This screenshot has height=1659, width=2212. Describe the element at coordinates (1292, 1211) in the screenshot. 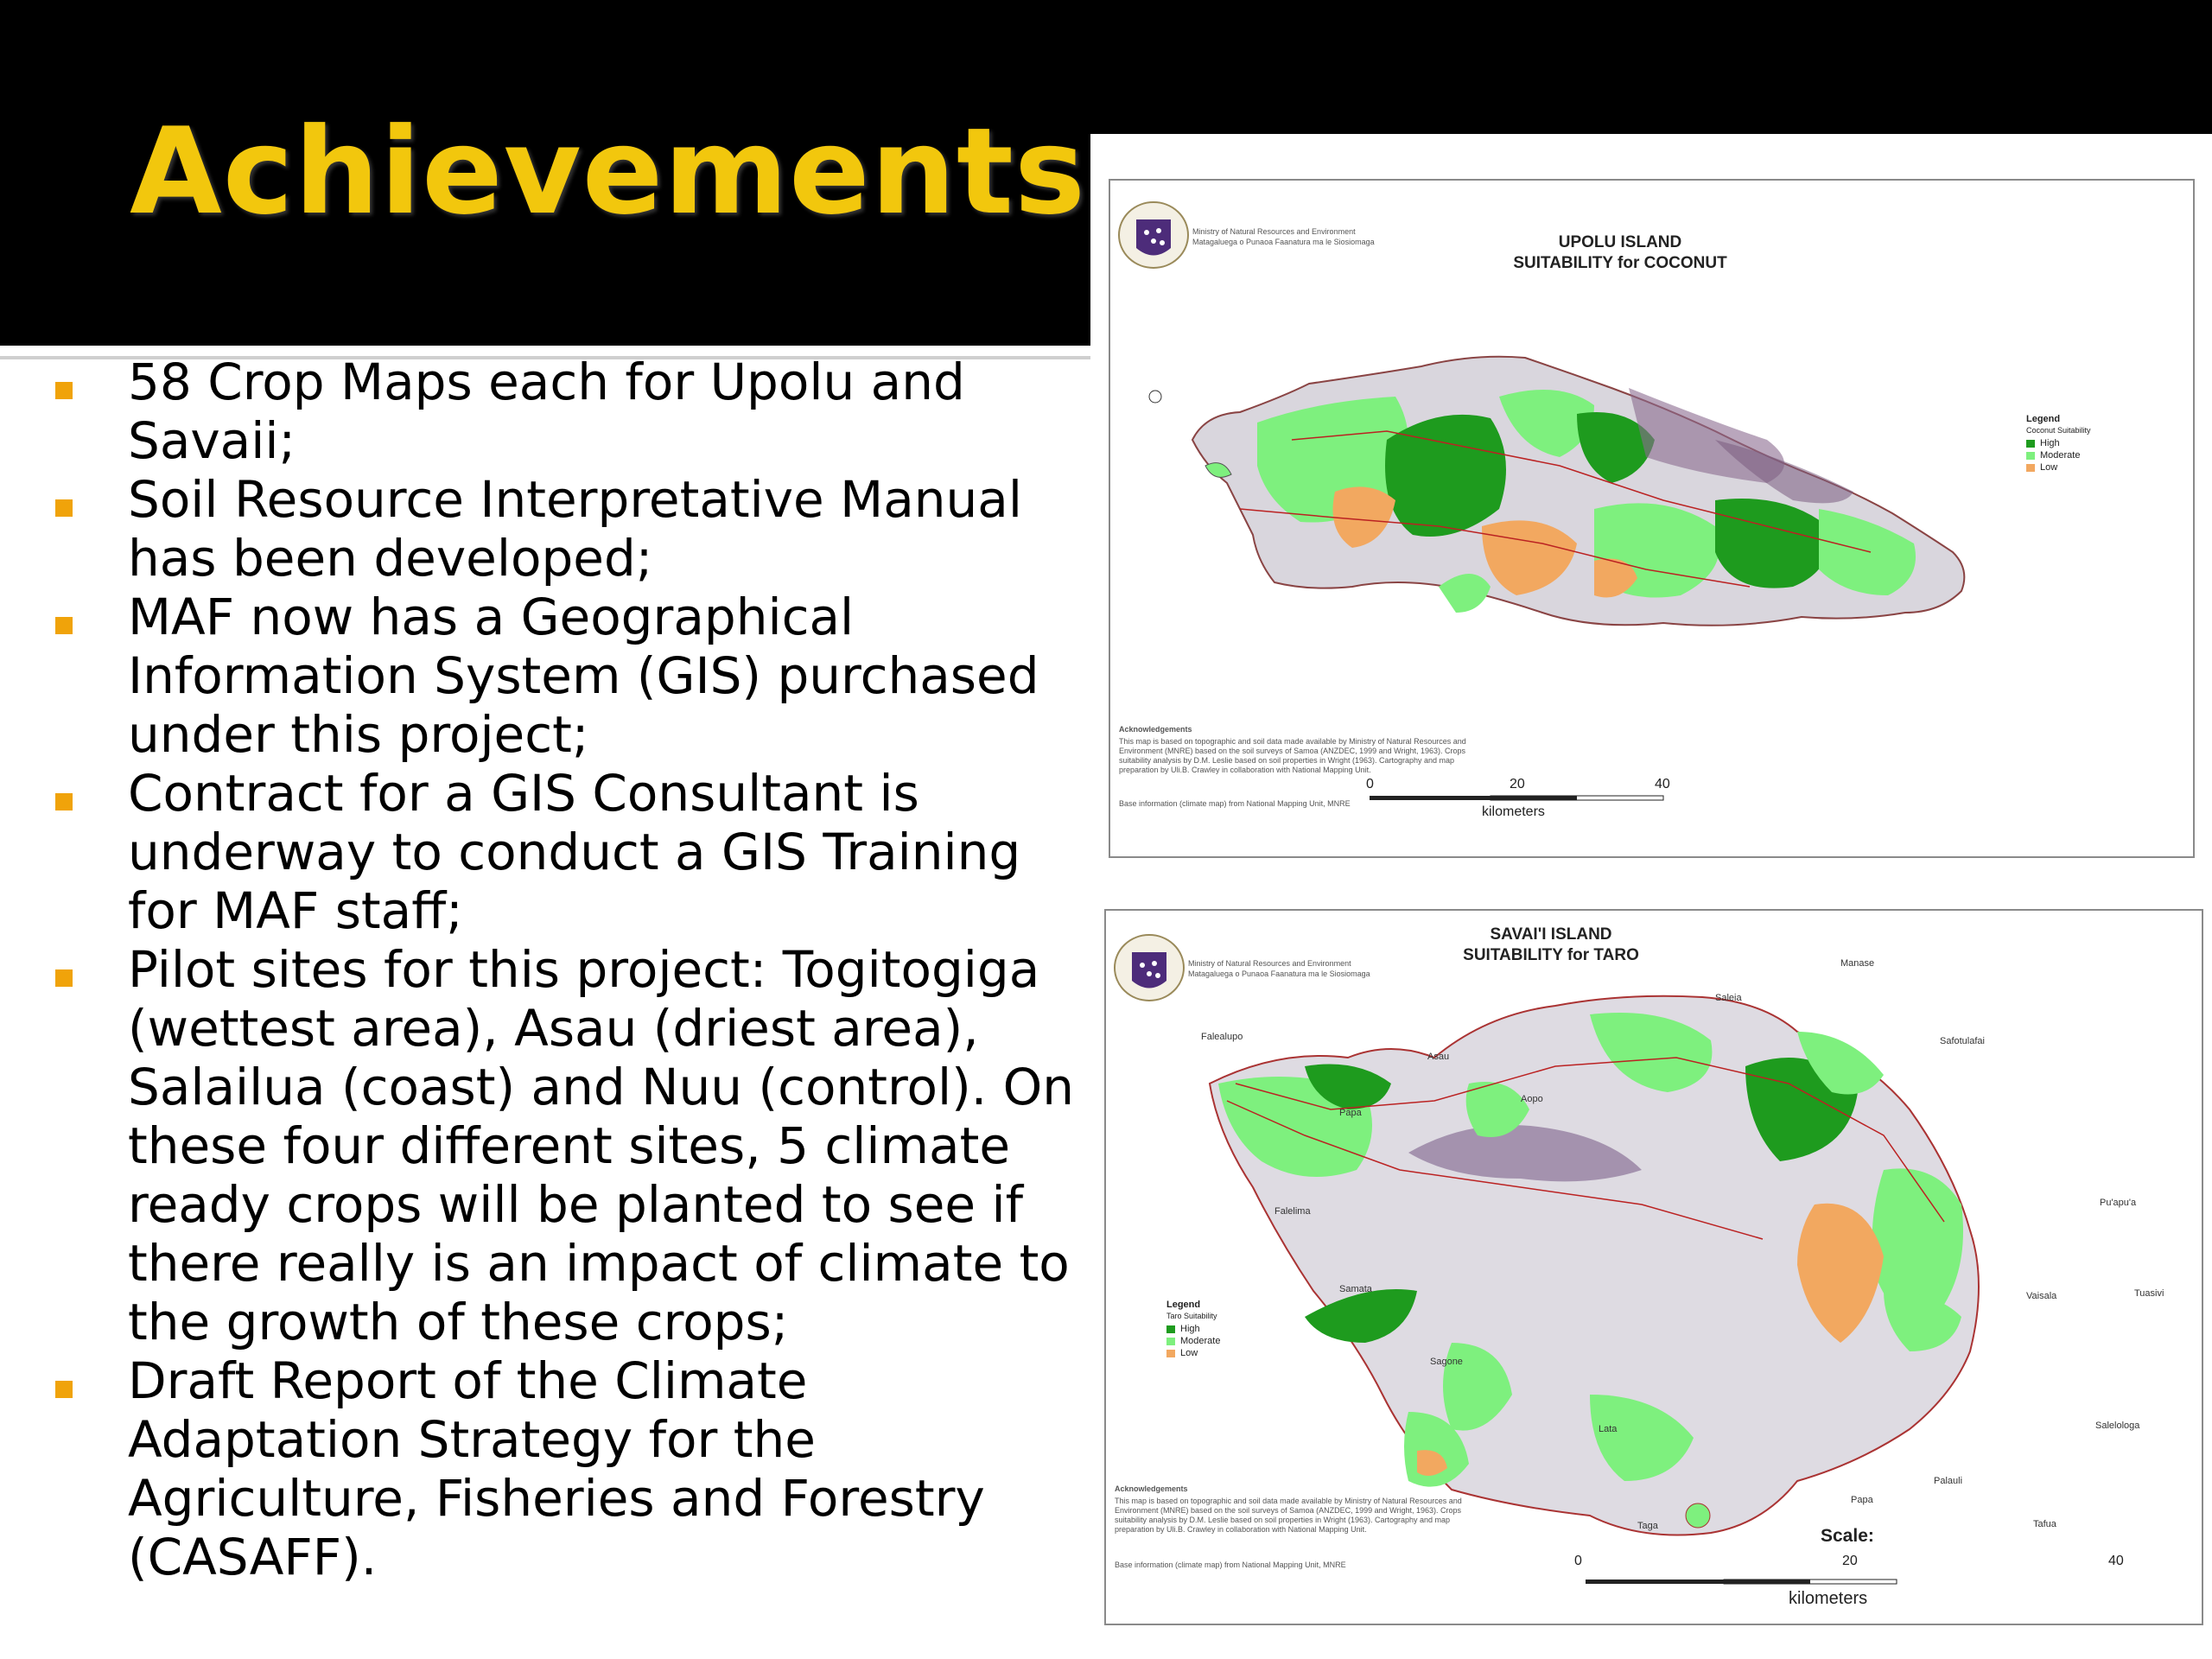

I see `place-label: Falelima` at that location.